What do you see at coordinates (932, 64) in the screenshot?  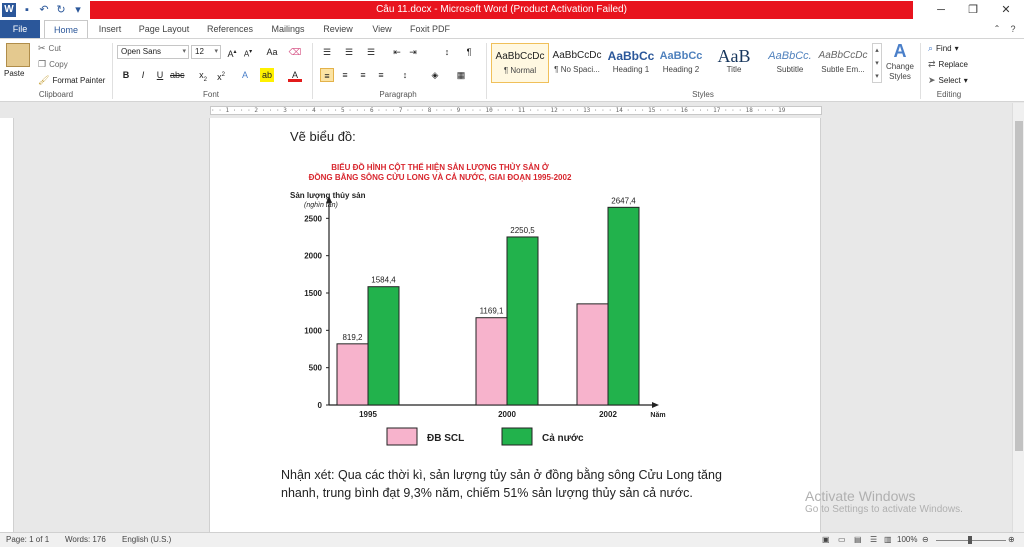 I see `replace-icon: ⇄` at bounding box center [932, 64].